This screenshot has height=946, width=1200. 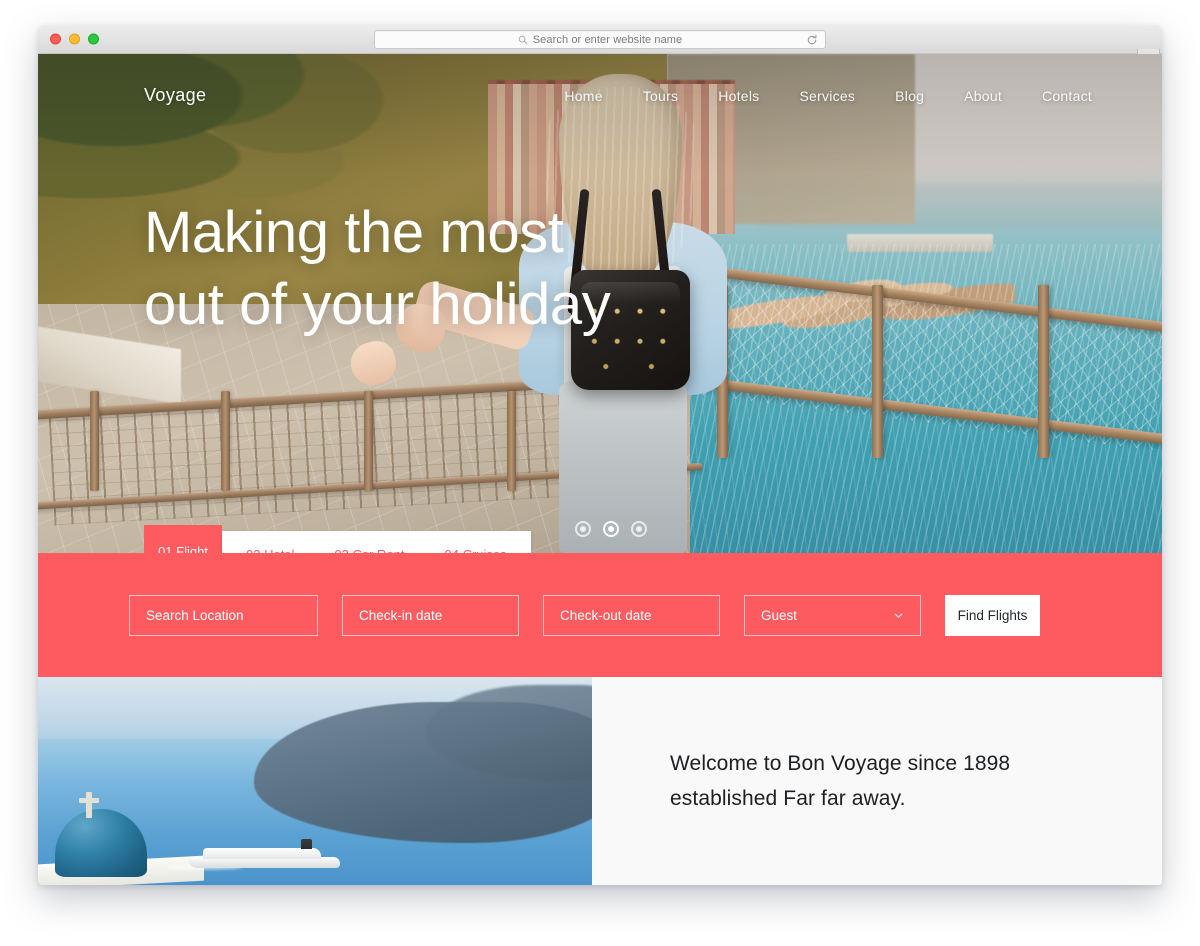 I want to click on booking-tabs-inactive: 02 Hotel 03 Car Rent 04 Cruises, so click(x=376, y=542).